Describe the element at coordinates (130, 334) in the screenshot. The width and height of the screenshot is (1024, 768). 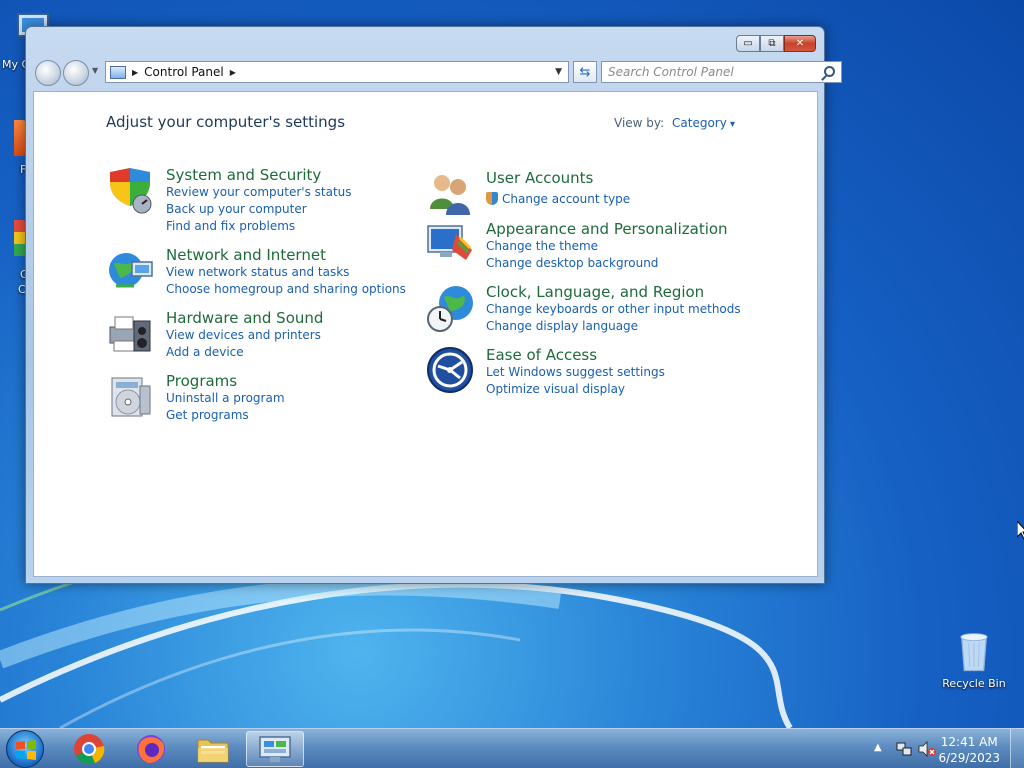
I see `printer-speaker-icon` at that location.